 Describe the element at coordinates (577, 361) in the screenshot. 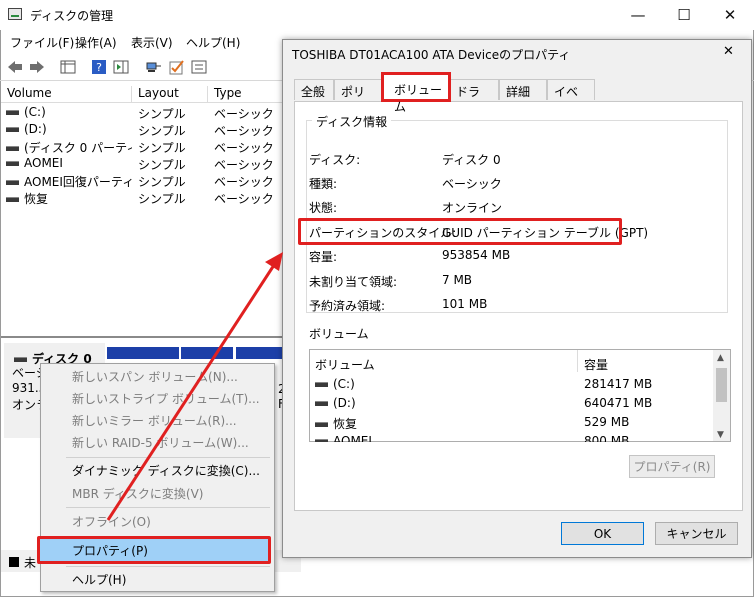

I see `column-separator` at that location.